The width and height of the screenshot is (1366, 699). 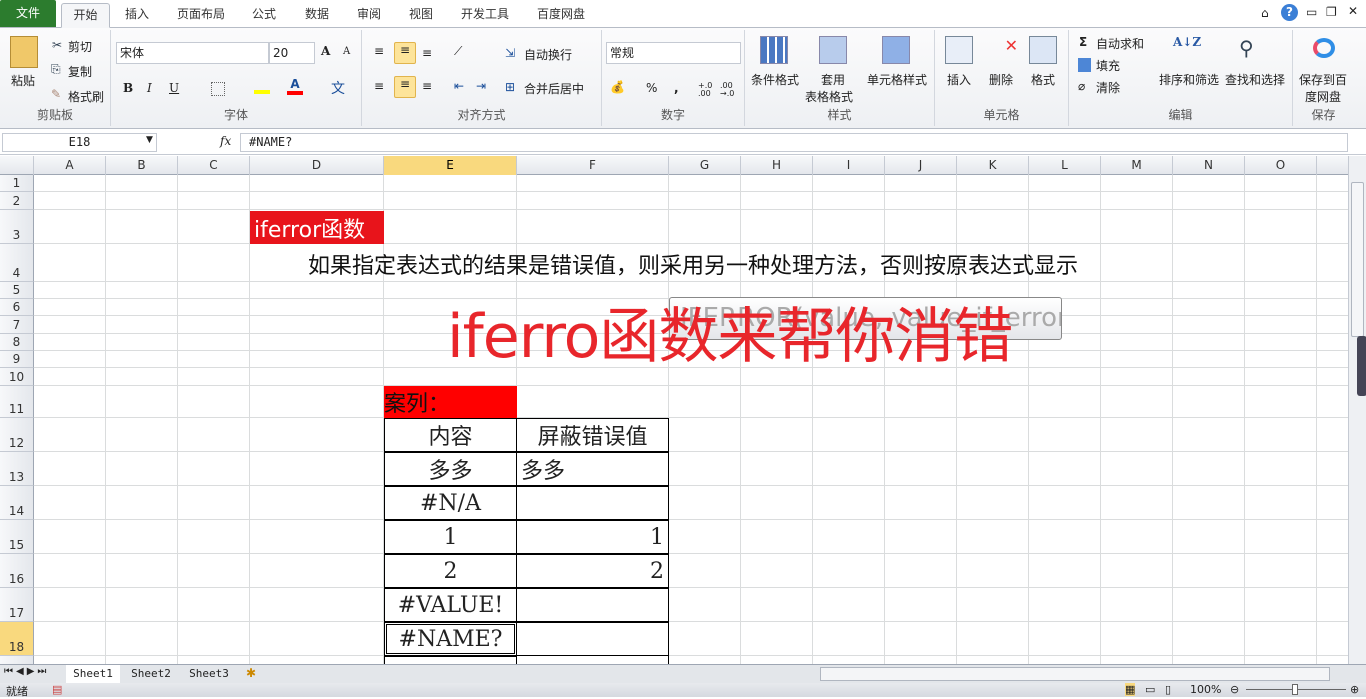 I want to click on font-name-select: 宋体, so click(x=192, y=53).